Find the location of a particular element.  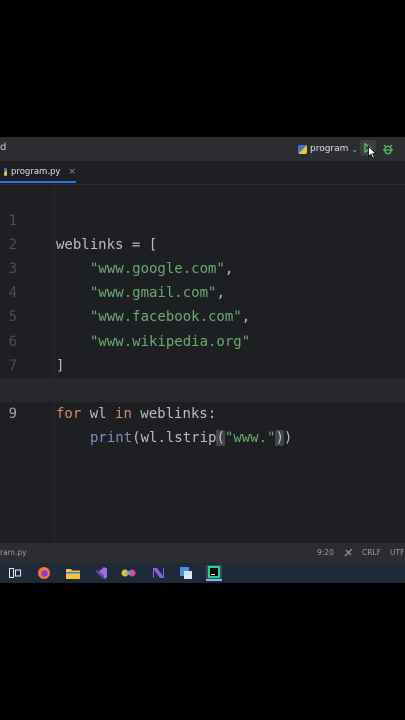

run-configuration-label: program is located at coordinates (329, 149).